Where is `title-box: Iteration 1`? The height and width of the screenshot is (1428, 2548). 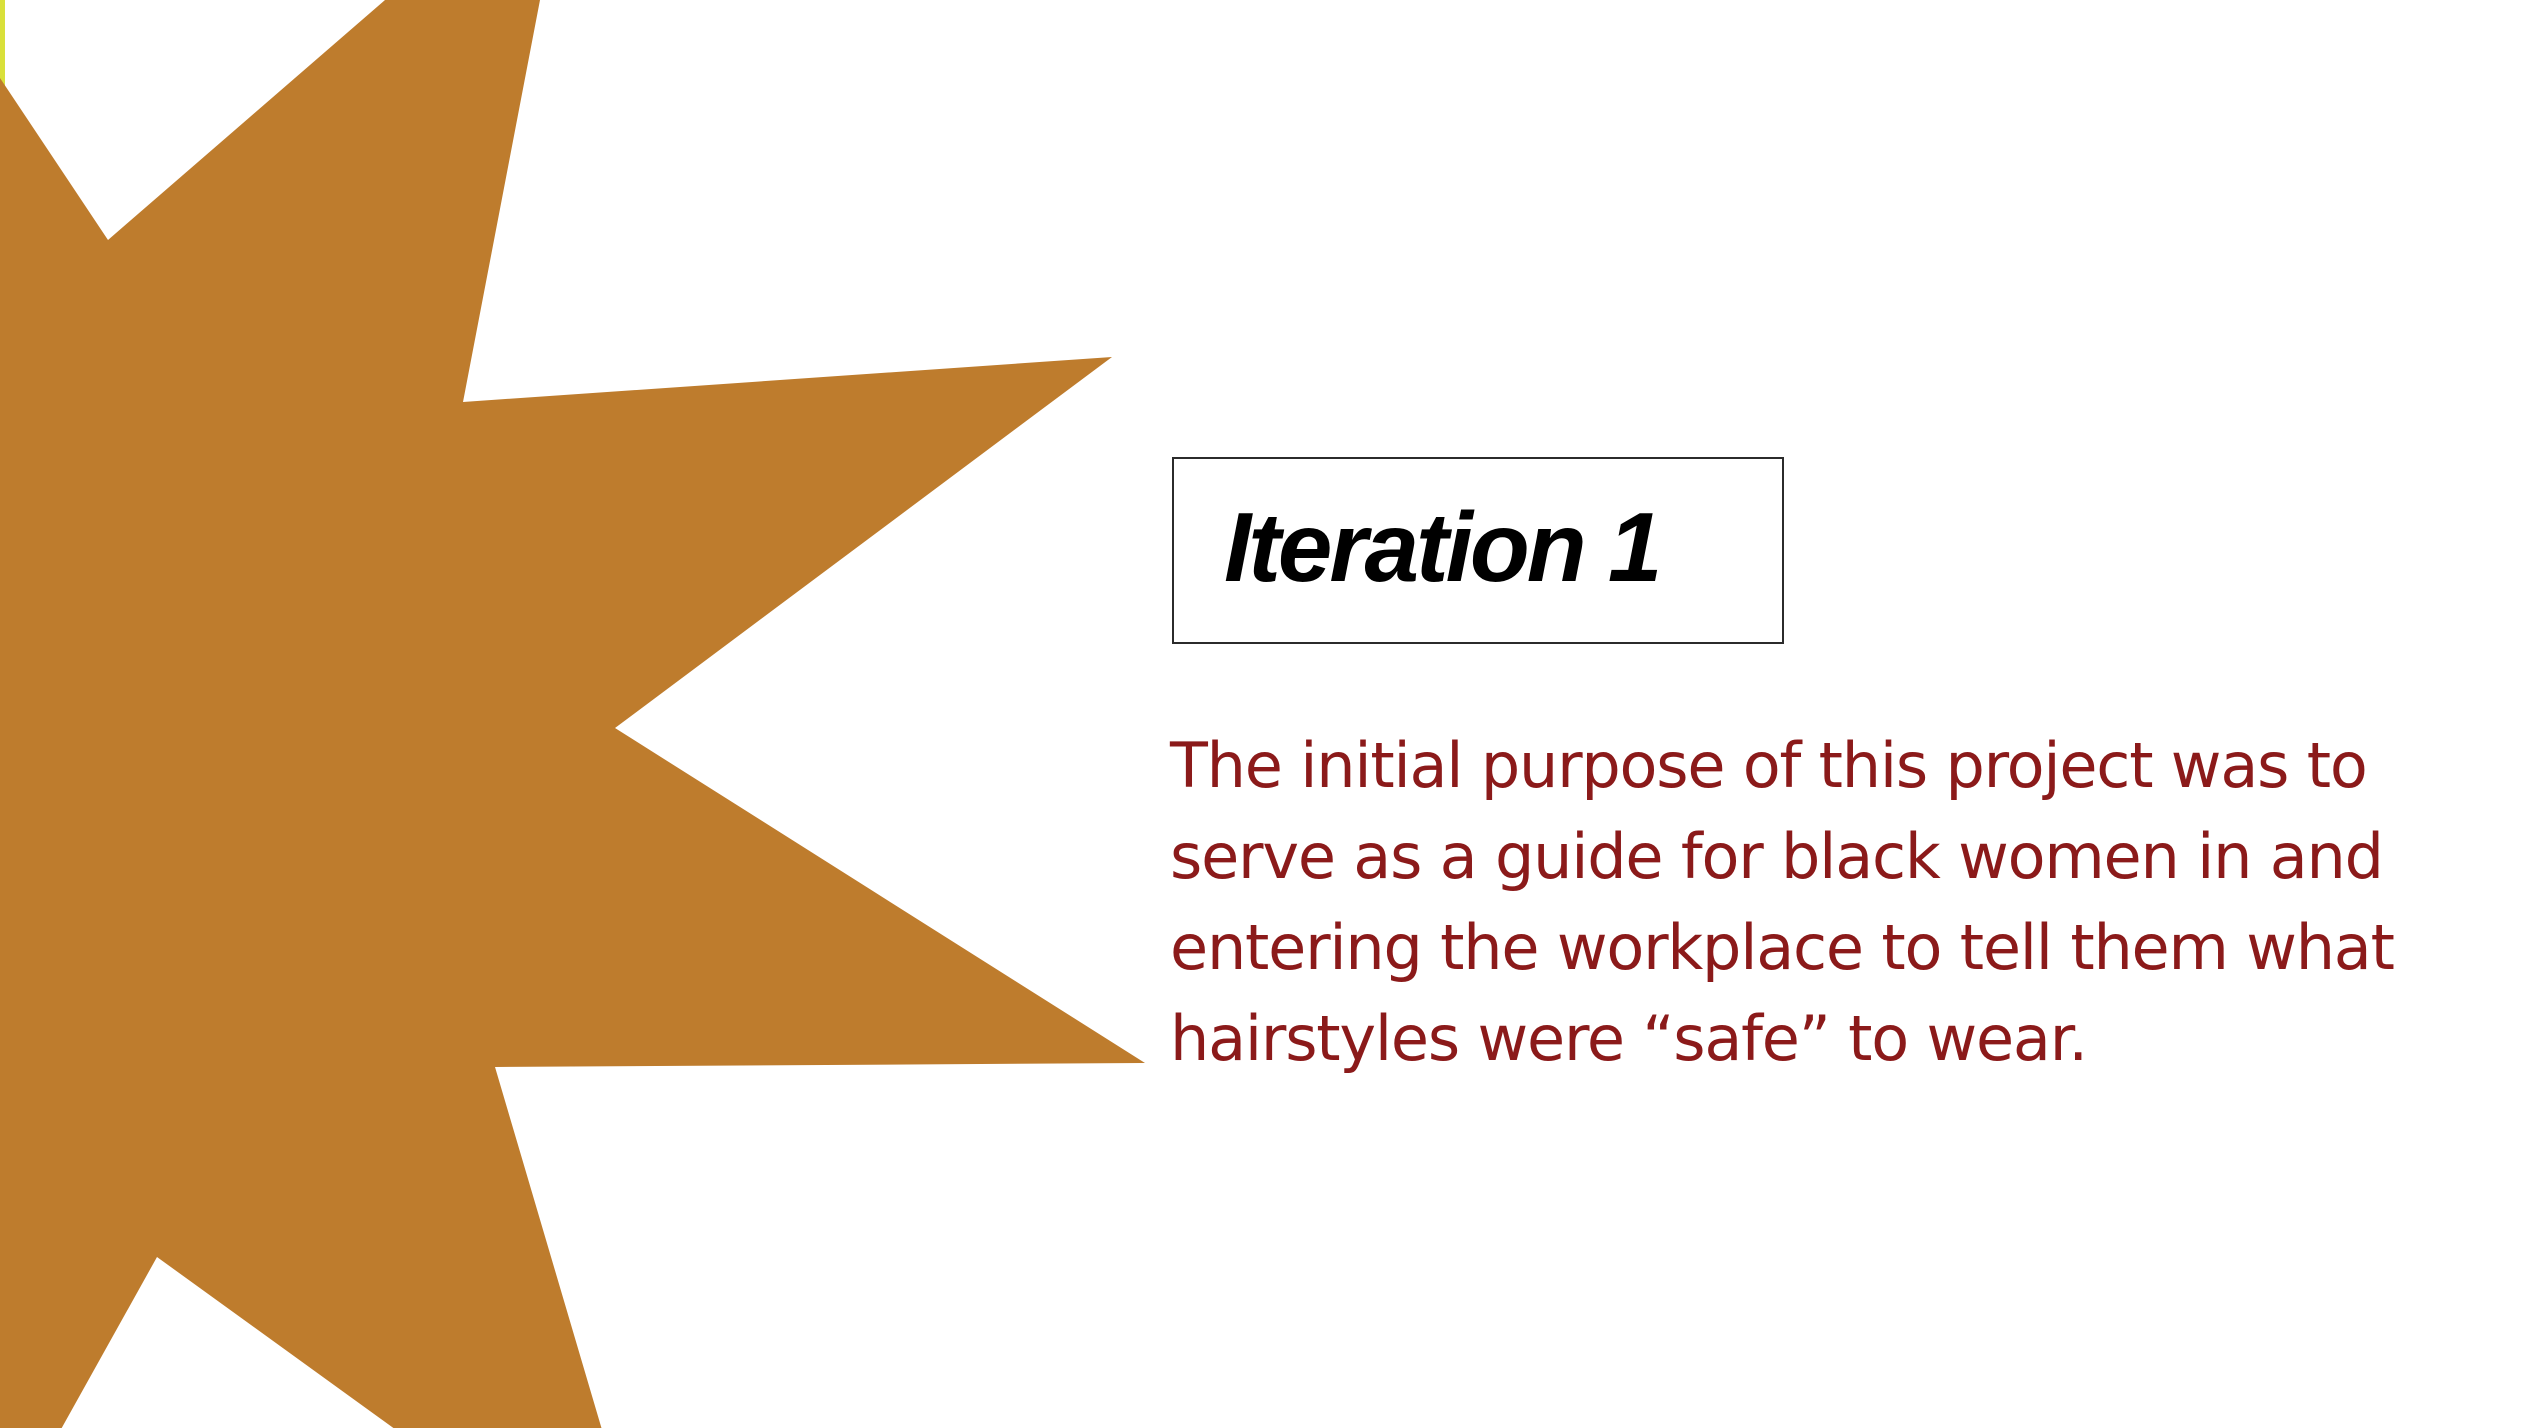 title-box: Iteration 1 is located at coordinates (1478, 550).